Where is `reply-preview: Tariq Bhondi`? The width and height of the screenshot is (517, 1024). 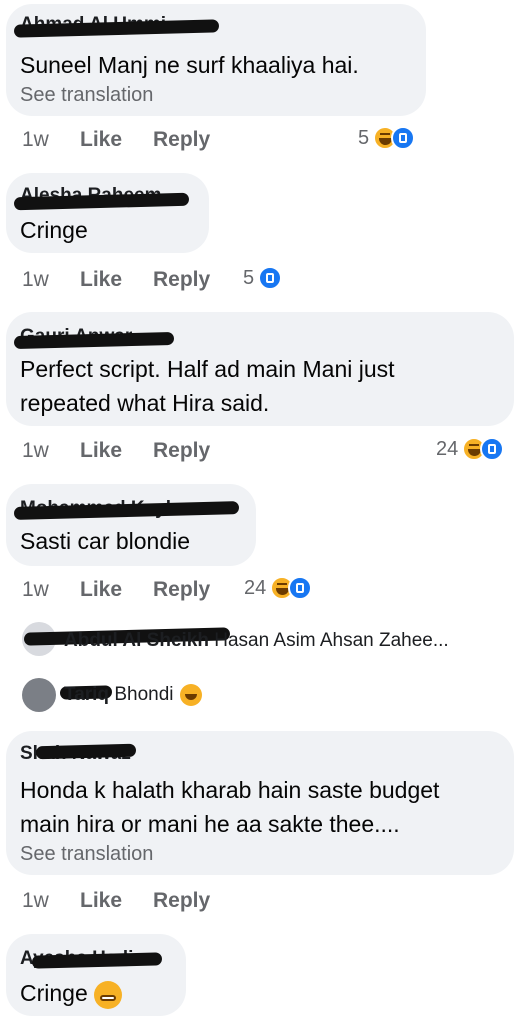
reply-preview: Tariq Bhondi is located at coordinates (133, 695).